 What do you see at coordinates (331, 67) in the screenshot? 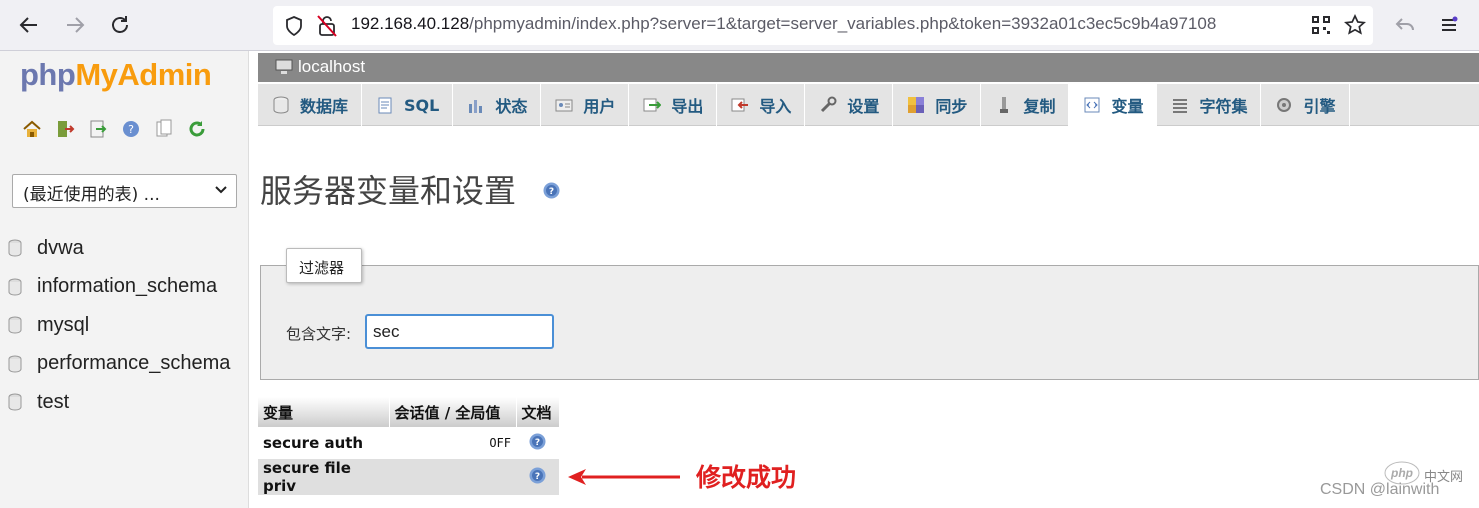
I see `server-name-link: localhost` at bounding box center [331, 67].